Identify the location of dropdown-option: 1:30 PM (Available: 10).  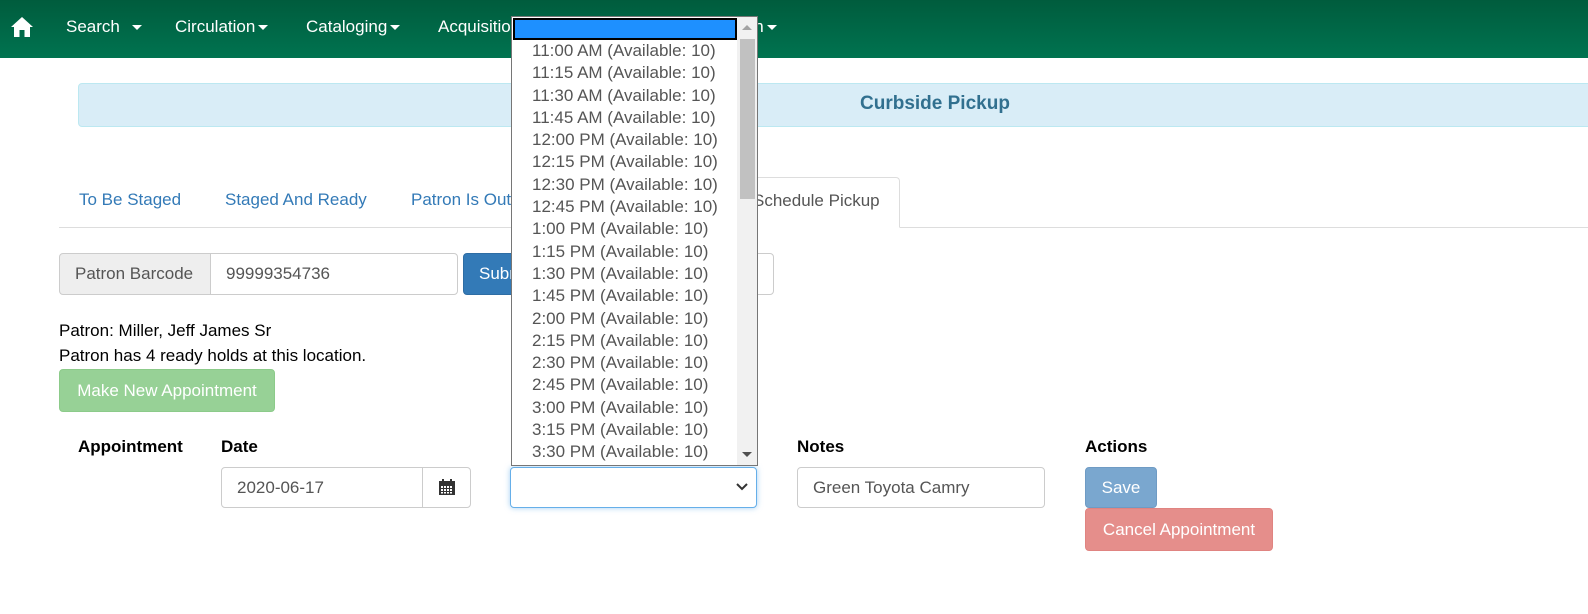
(626, 274).